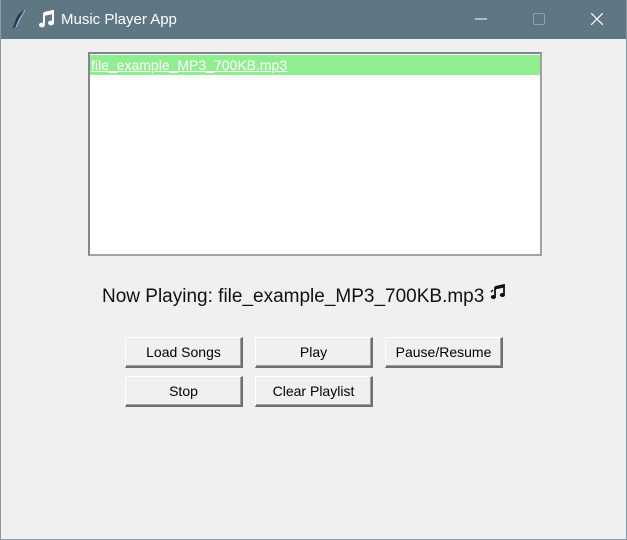 The width and height of the screenshot is (627, 540). I want to click on minimize-button, so click(481, 19).